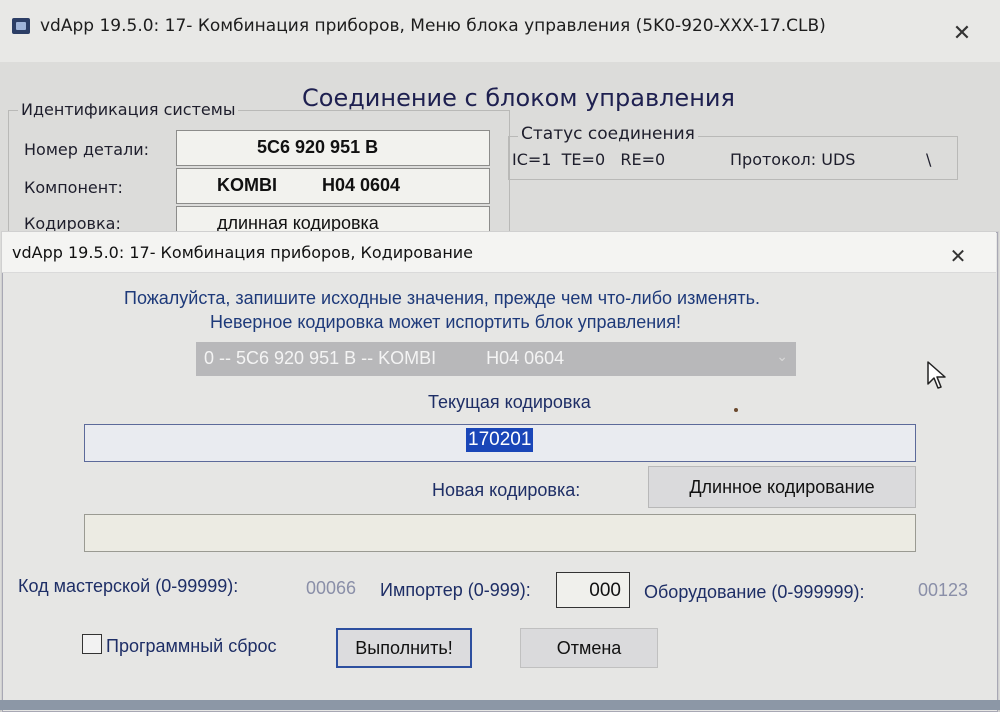 The height and width of the screenshot is (712, 1000). I want to click on connection-heading: Соединение с блоком управления, so click(518, 98).